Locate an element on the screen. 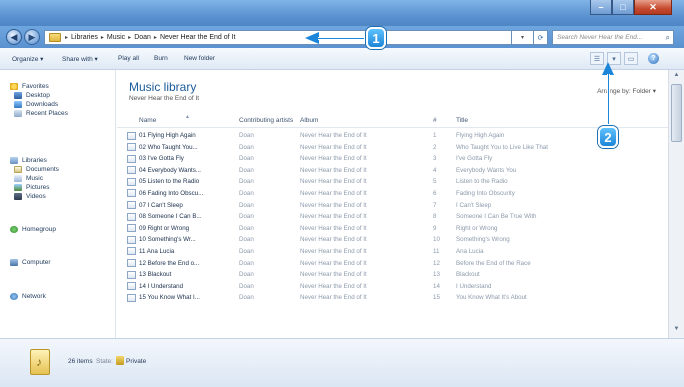  breadcrumb-music: Music is located at coordinates (116, 37).